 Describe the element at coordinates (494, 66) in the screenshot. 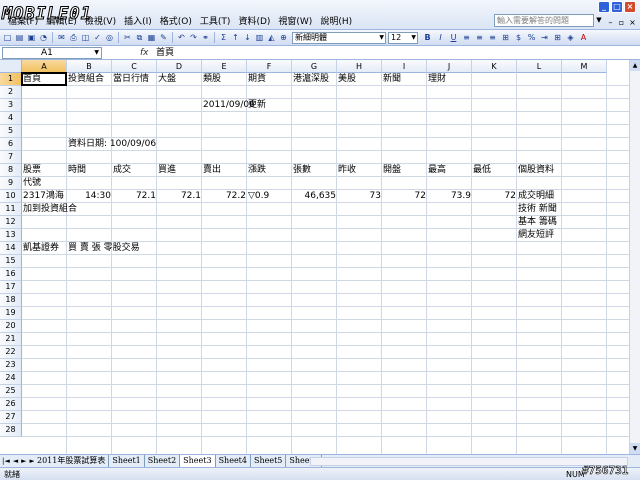

I see `column-header-k: K` at that location.